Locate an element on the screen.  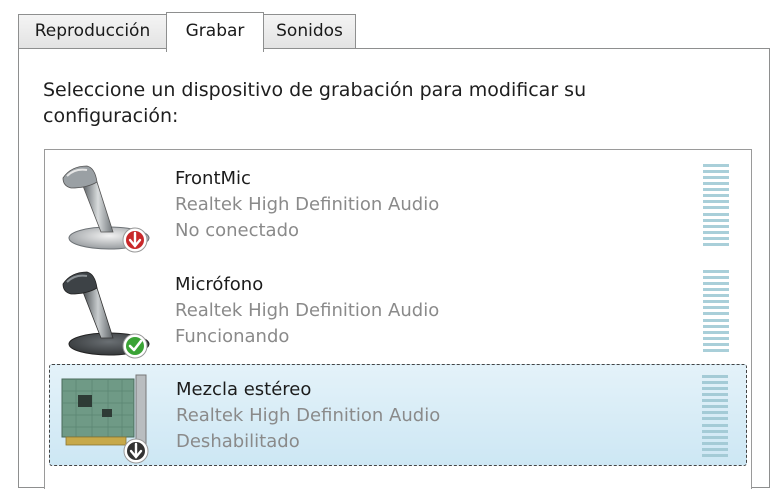
device-status: Funcionando is located at coordinates (232, 336).